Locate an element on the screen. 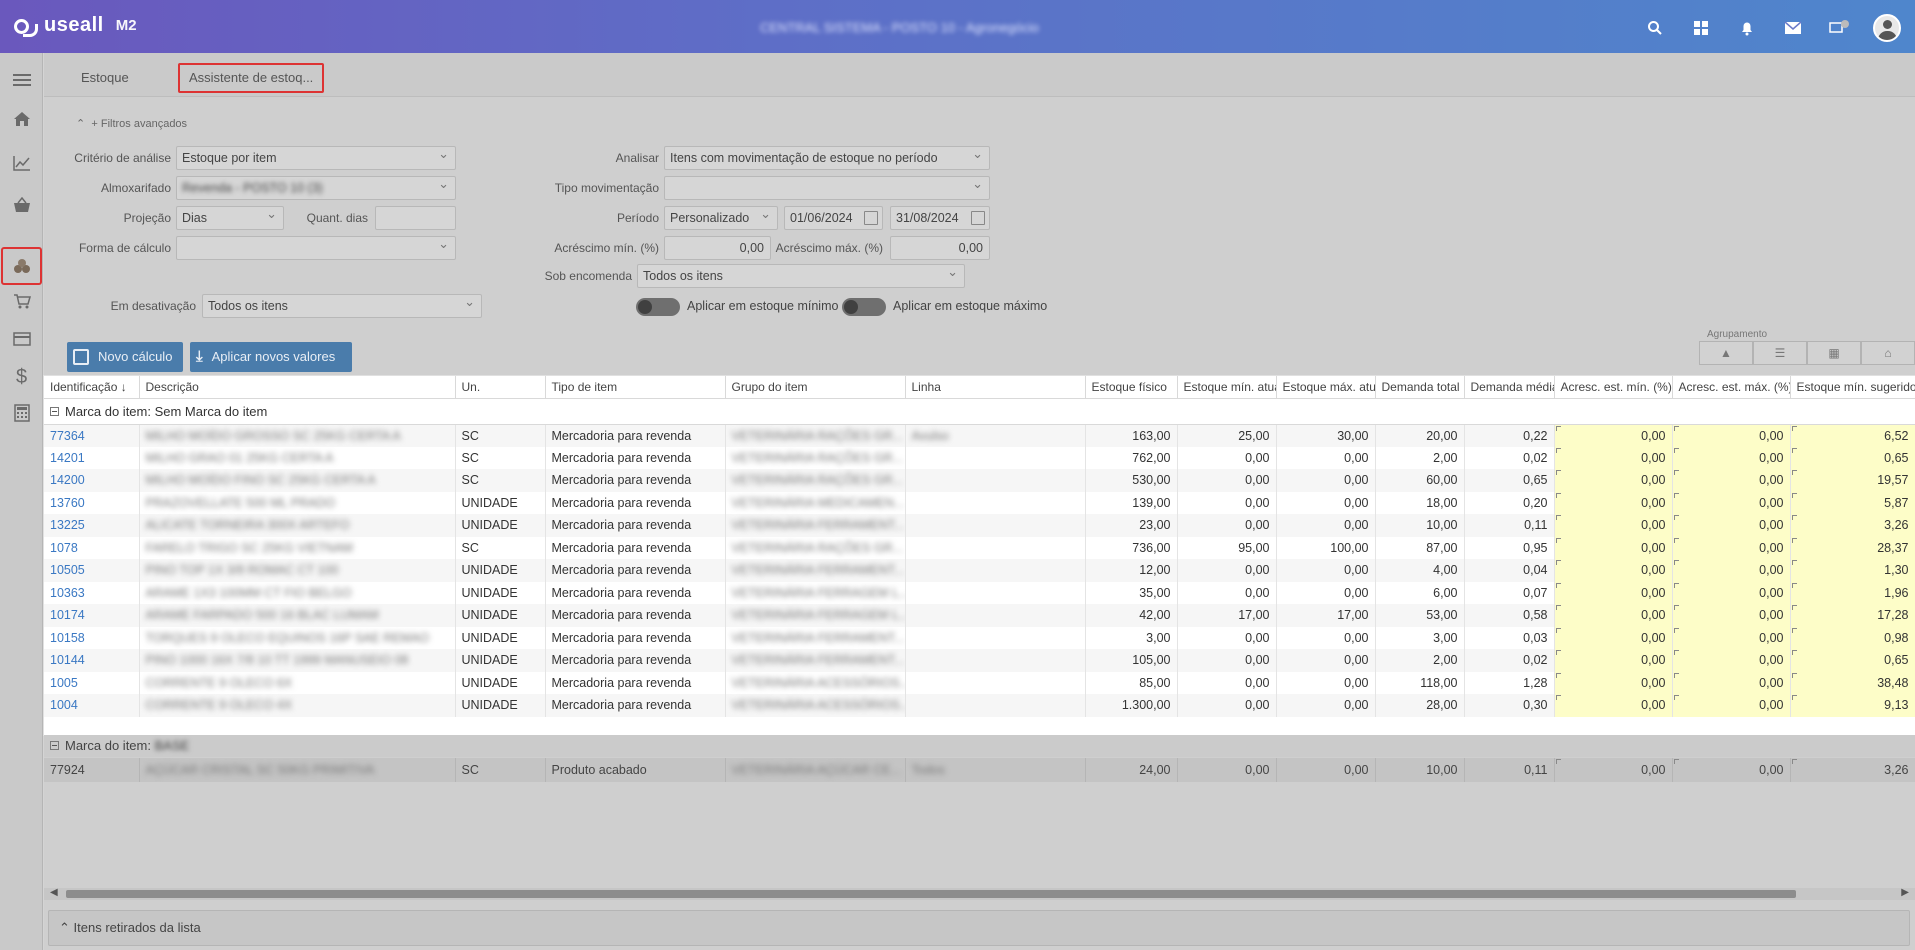  tab-estoque: Estoque is located at coordinates (105, 78).